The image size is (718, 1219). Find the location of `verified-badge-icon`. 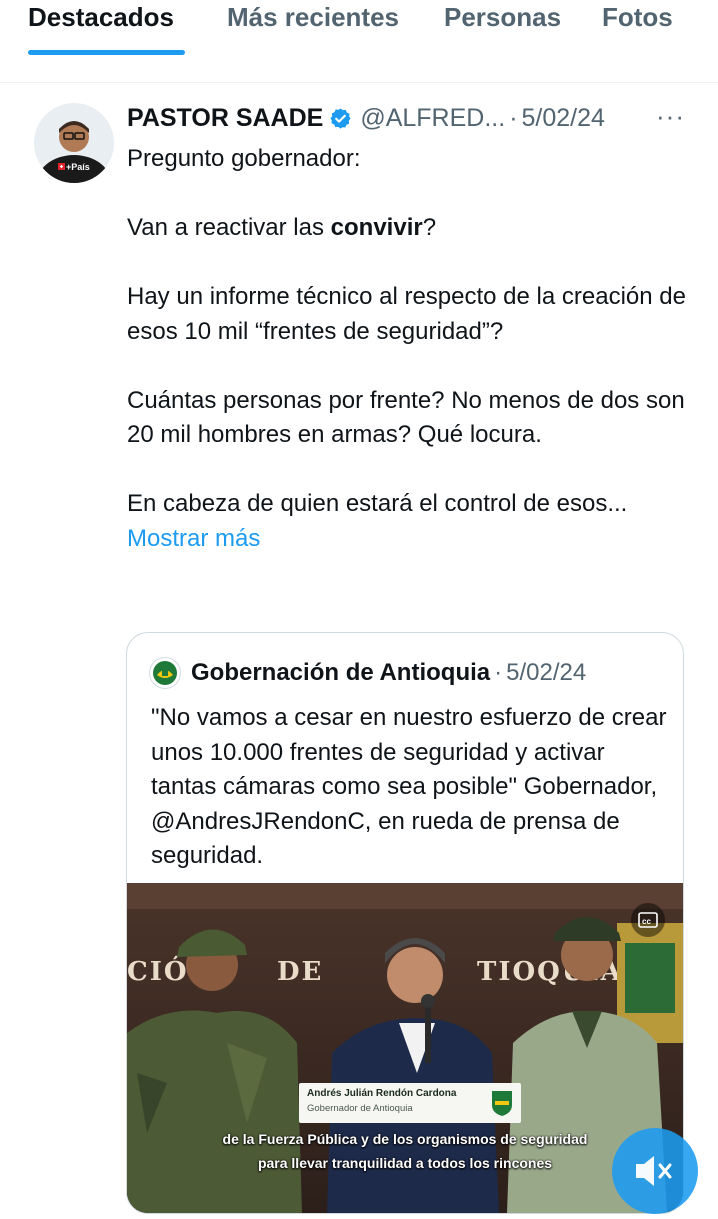

verified-badge-icon is located at coordinates (340, 118).